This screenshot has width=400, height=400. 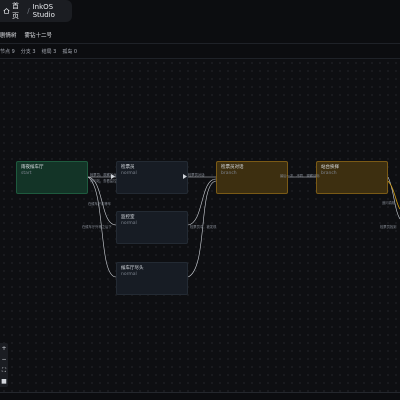 I want to click on edge-hall-to-branch, so click(x=202, y=229).